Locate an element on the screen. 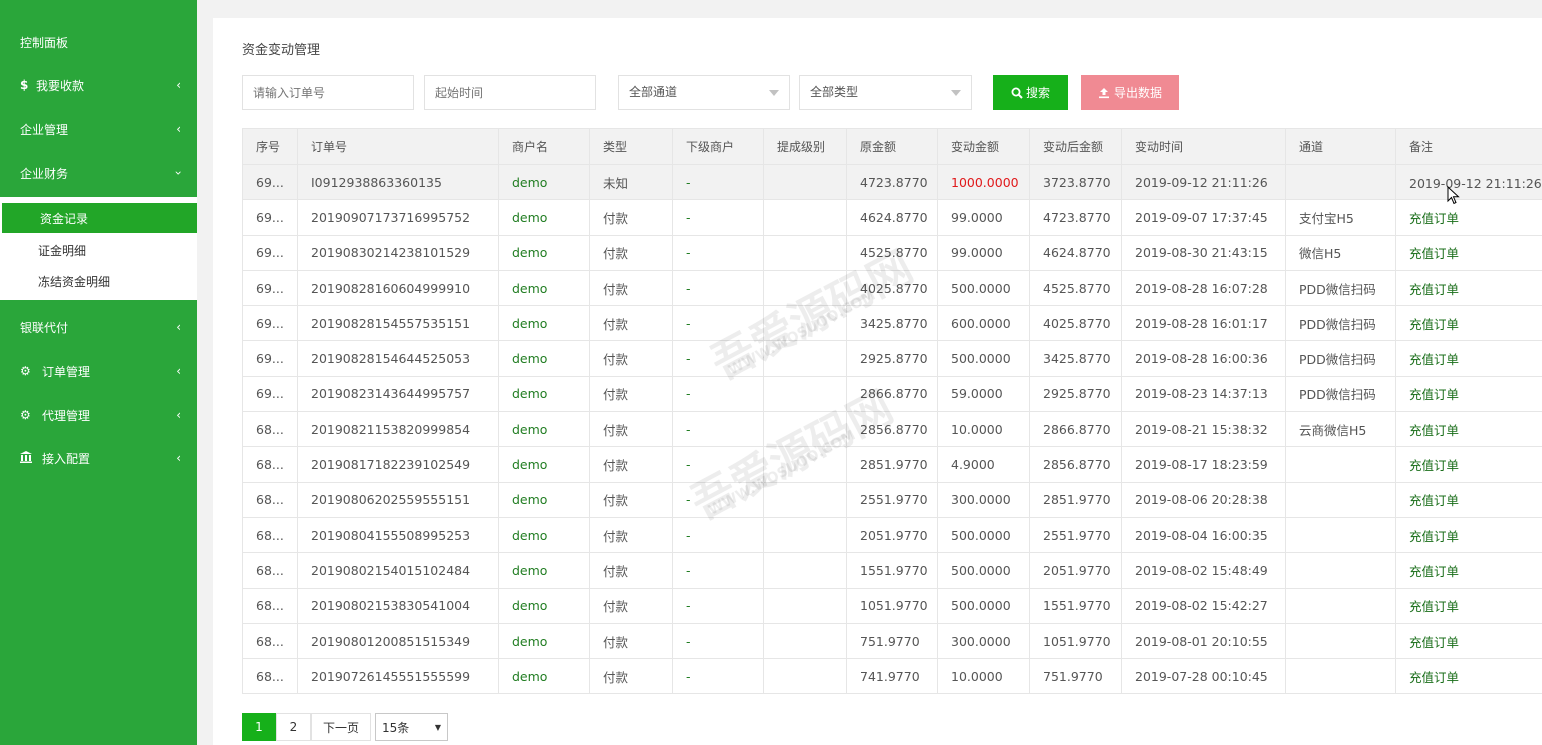 This screenshot has width=1542, height=745. sidebar-item-label: 订单管理 is located at coordinates (66, 371).